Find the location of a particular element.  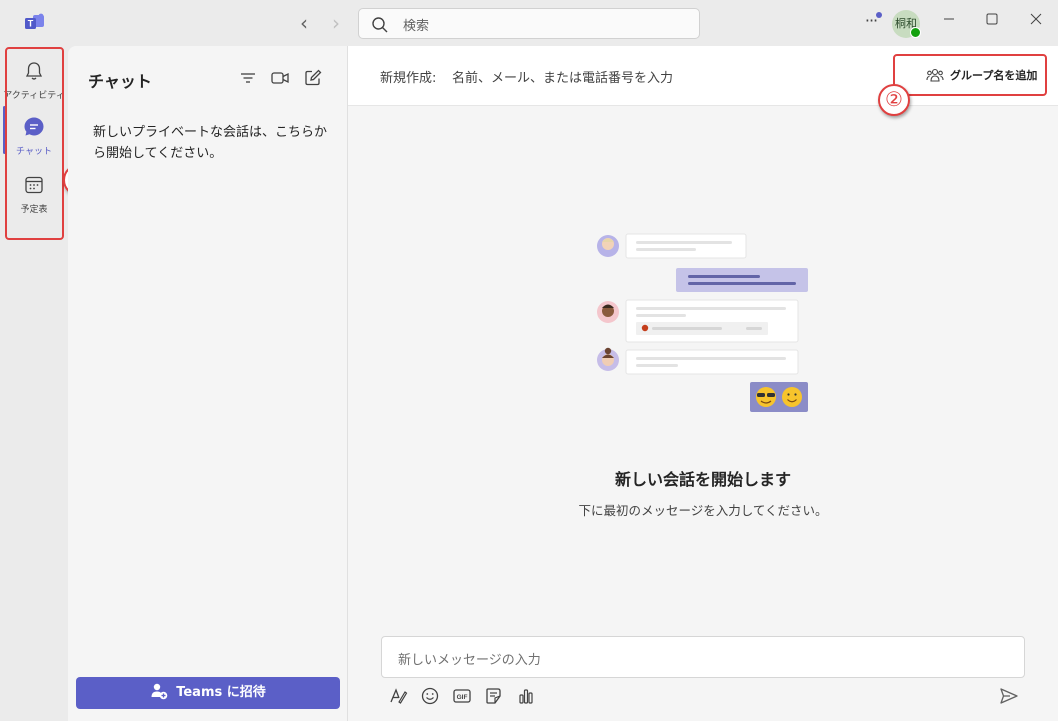

back-arrow-icon: ‹ is located at coordinates (304, 23).